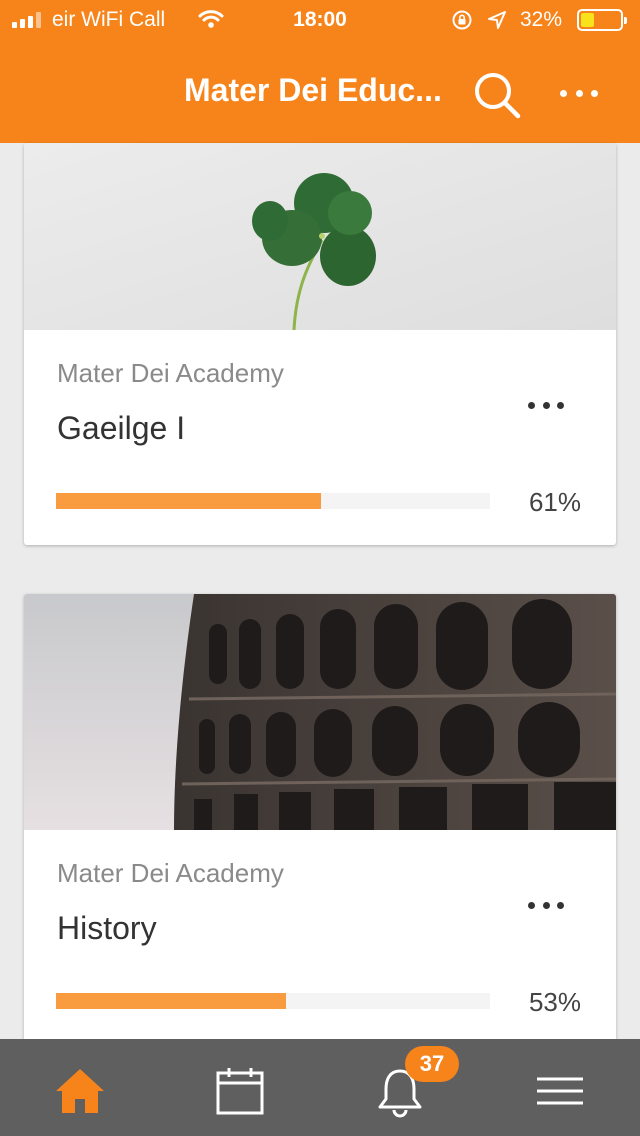 The width and height of the screenshot is (640, 1136). Describe the element at coordinates (107, 928) in the screenshot. I see `course-title: History` at that location.